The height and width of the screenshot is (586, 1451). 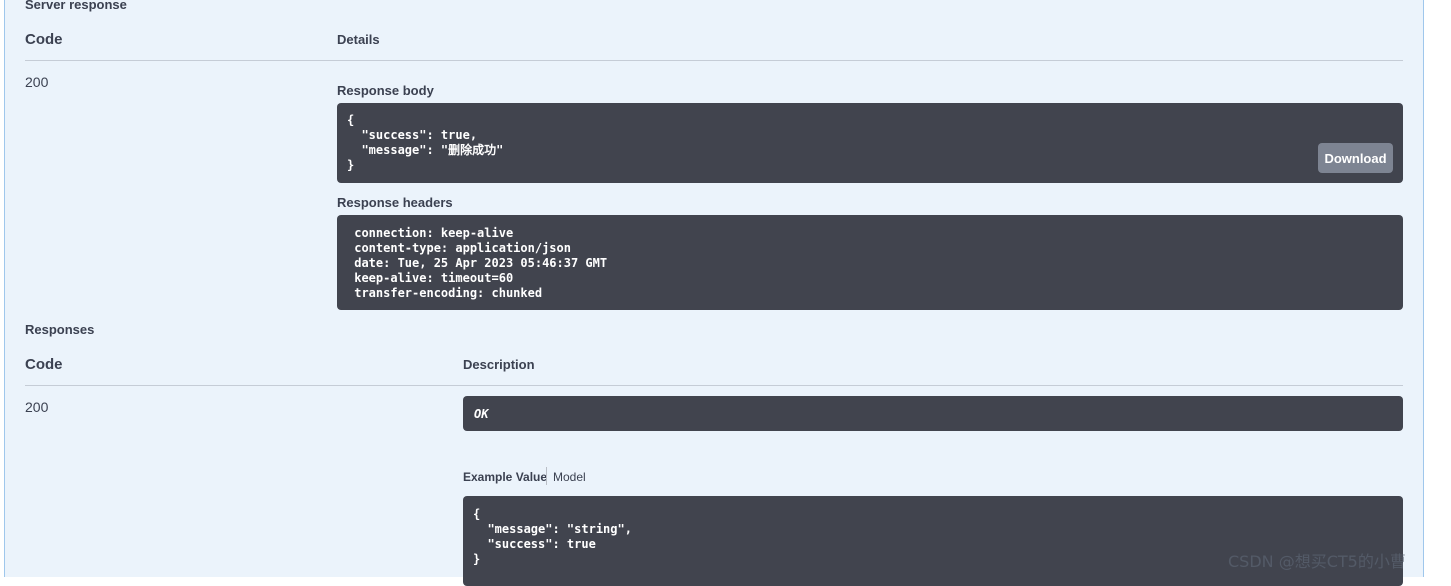 I want to click on description-block: OK, so click(x=933, y=413).